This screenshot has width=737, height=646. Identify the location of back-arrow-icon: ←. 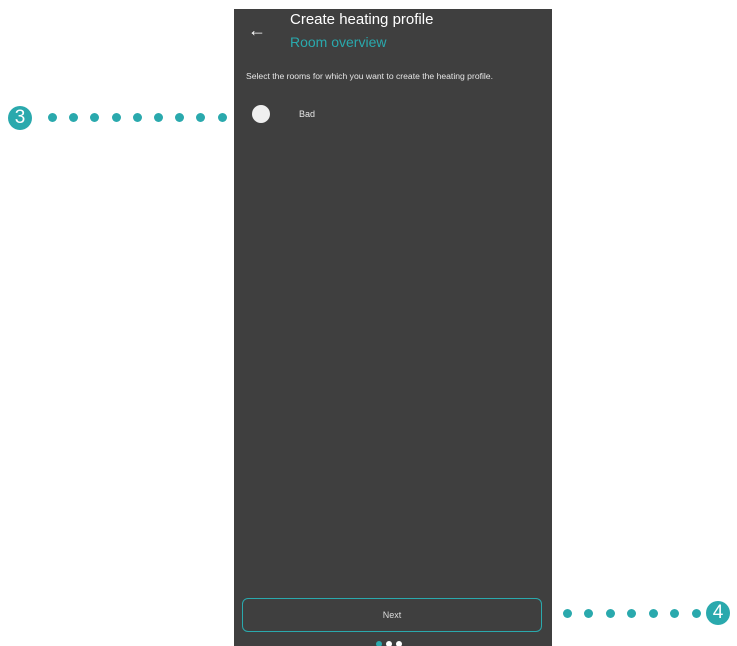
(258, 30).